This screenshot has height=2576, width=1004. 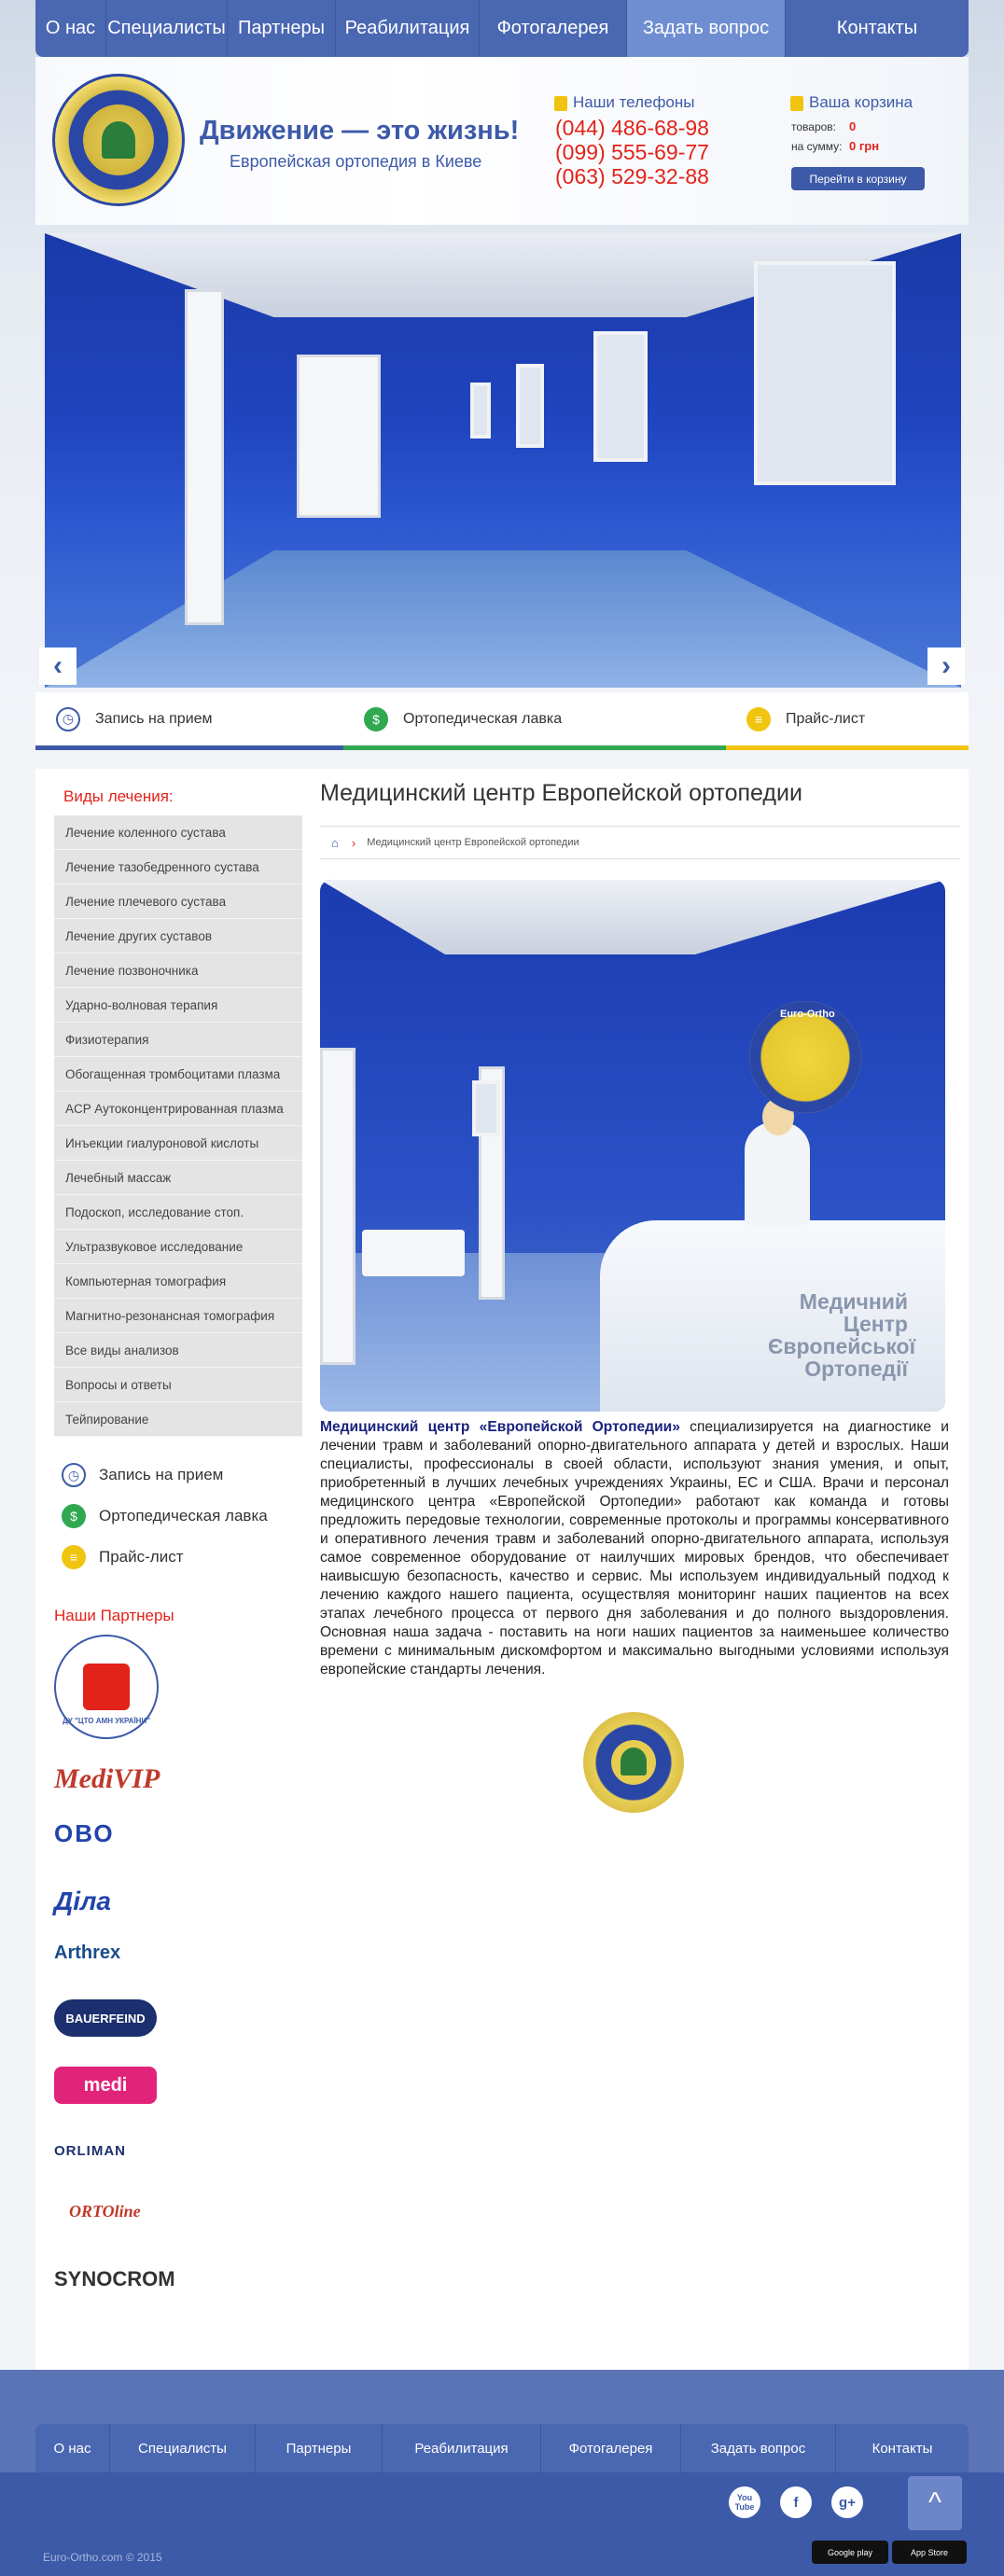 I want to click on cart-sum-label: на сумму:, so click(x=817, y=146).